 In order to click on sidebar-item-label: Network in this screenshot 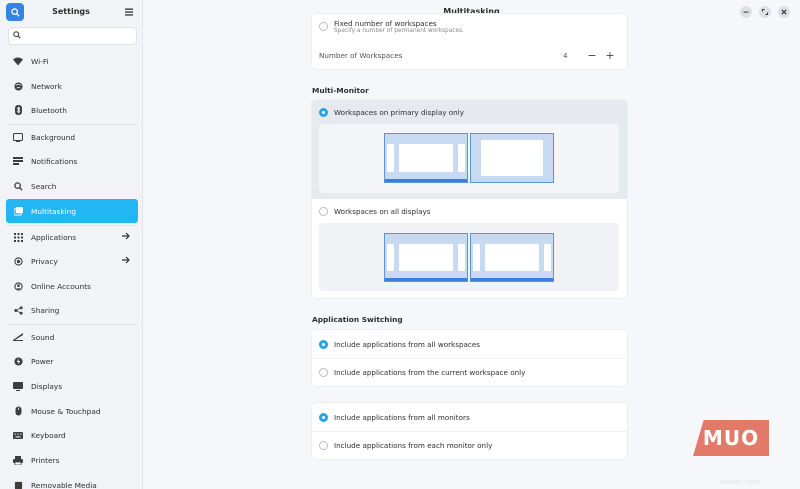, I will do `click(46, 86)`.